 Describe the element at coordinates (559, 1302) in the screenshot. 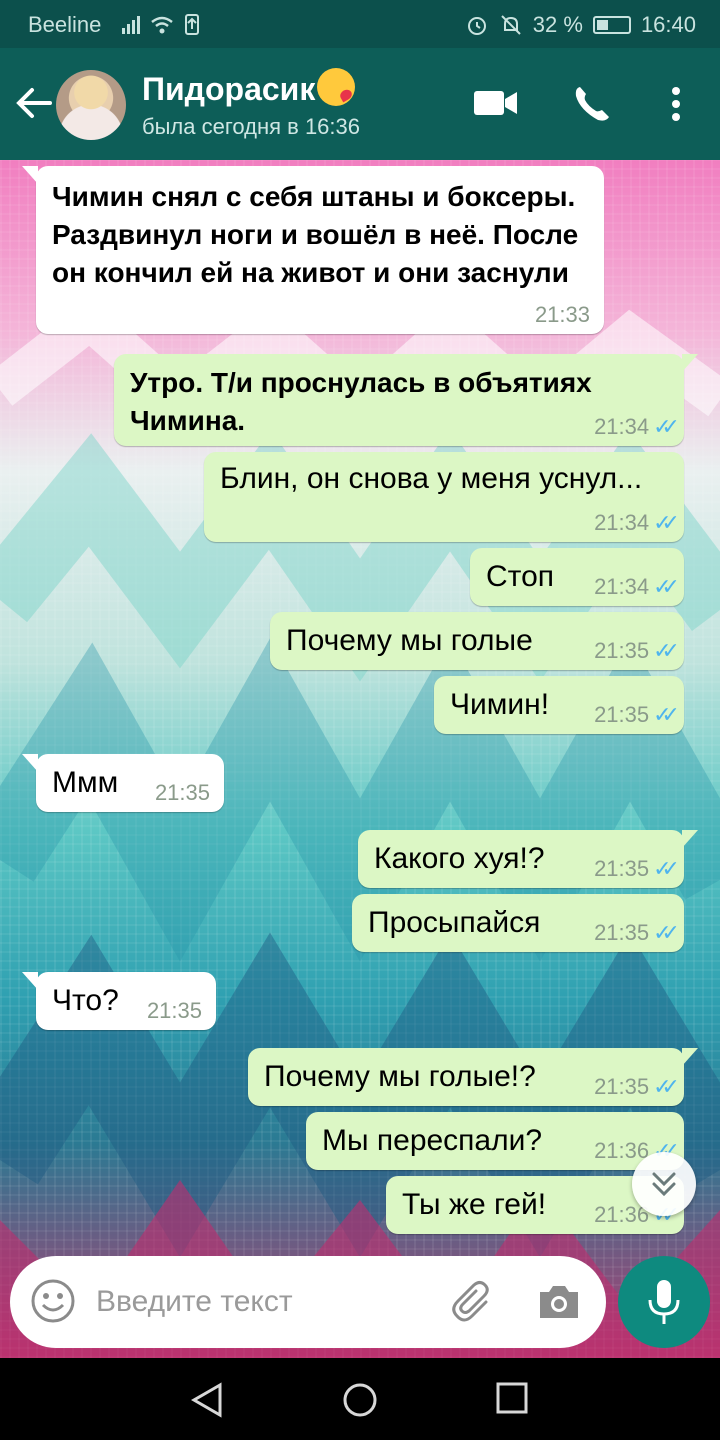

I see `camera-icon` at that location.